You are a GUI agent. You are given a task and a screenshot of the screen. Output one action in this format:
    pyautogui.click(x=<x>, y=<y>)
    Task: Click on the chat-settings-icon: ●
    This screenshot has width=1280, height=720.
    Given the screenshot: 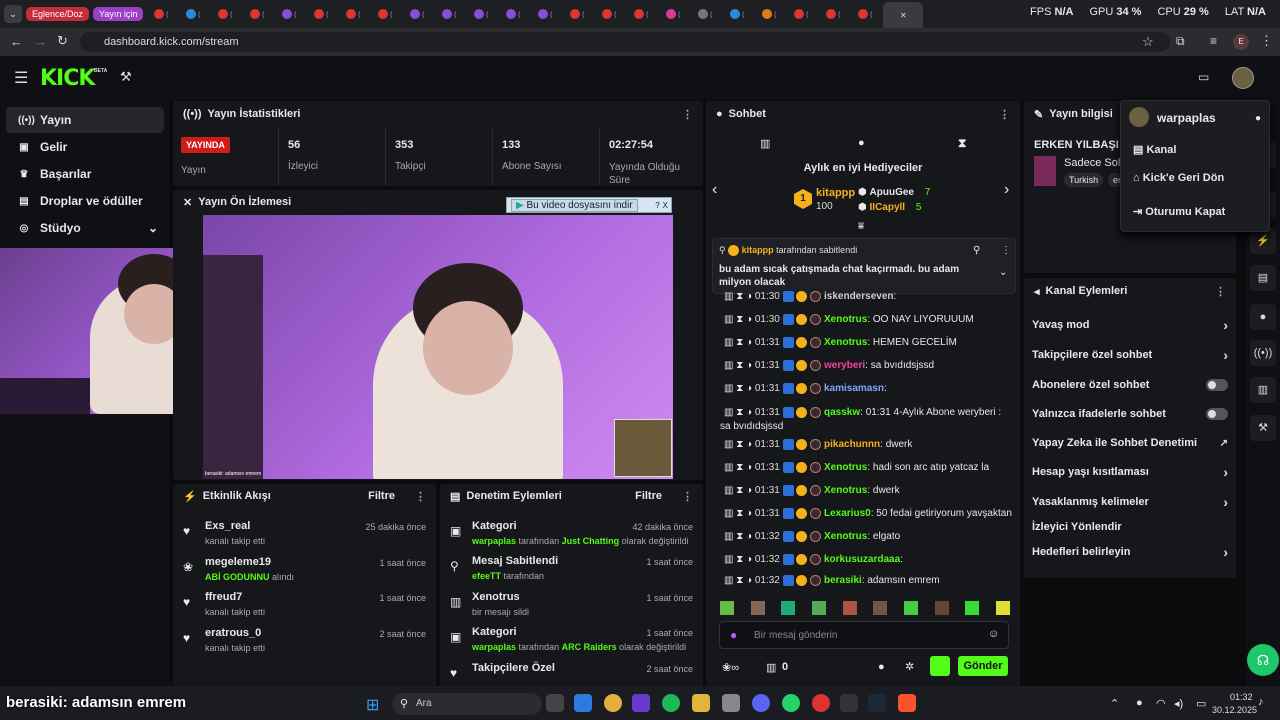 What is the action you would take?
    pyautogui.click(x=881, y=667)
    